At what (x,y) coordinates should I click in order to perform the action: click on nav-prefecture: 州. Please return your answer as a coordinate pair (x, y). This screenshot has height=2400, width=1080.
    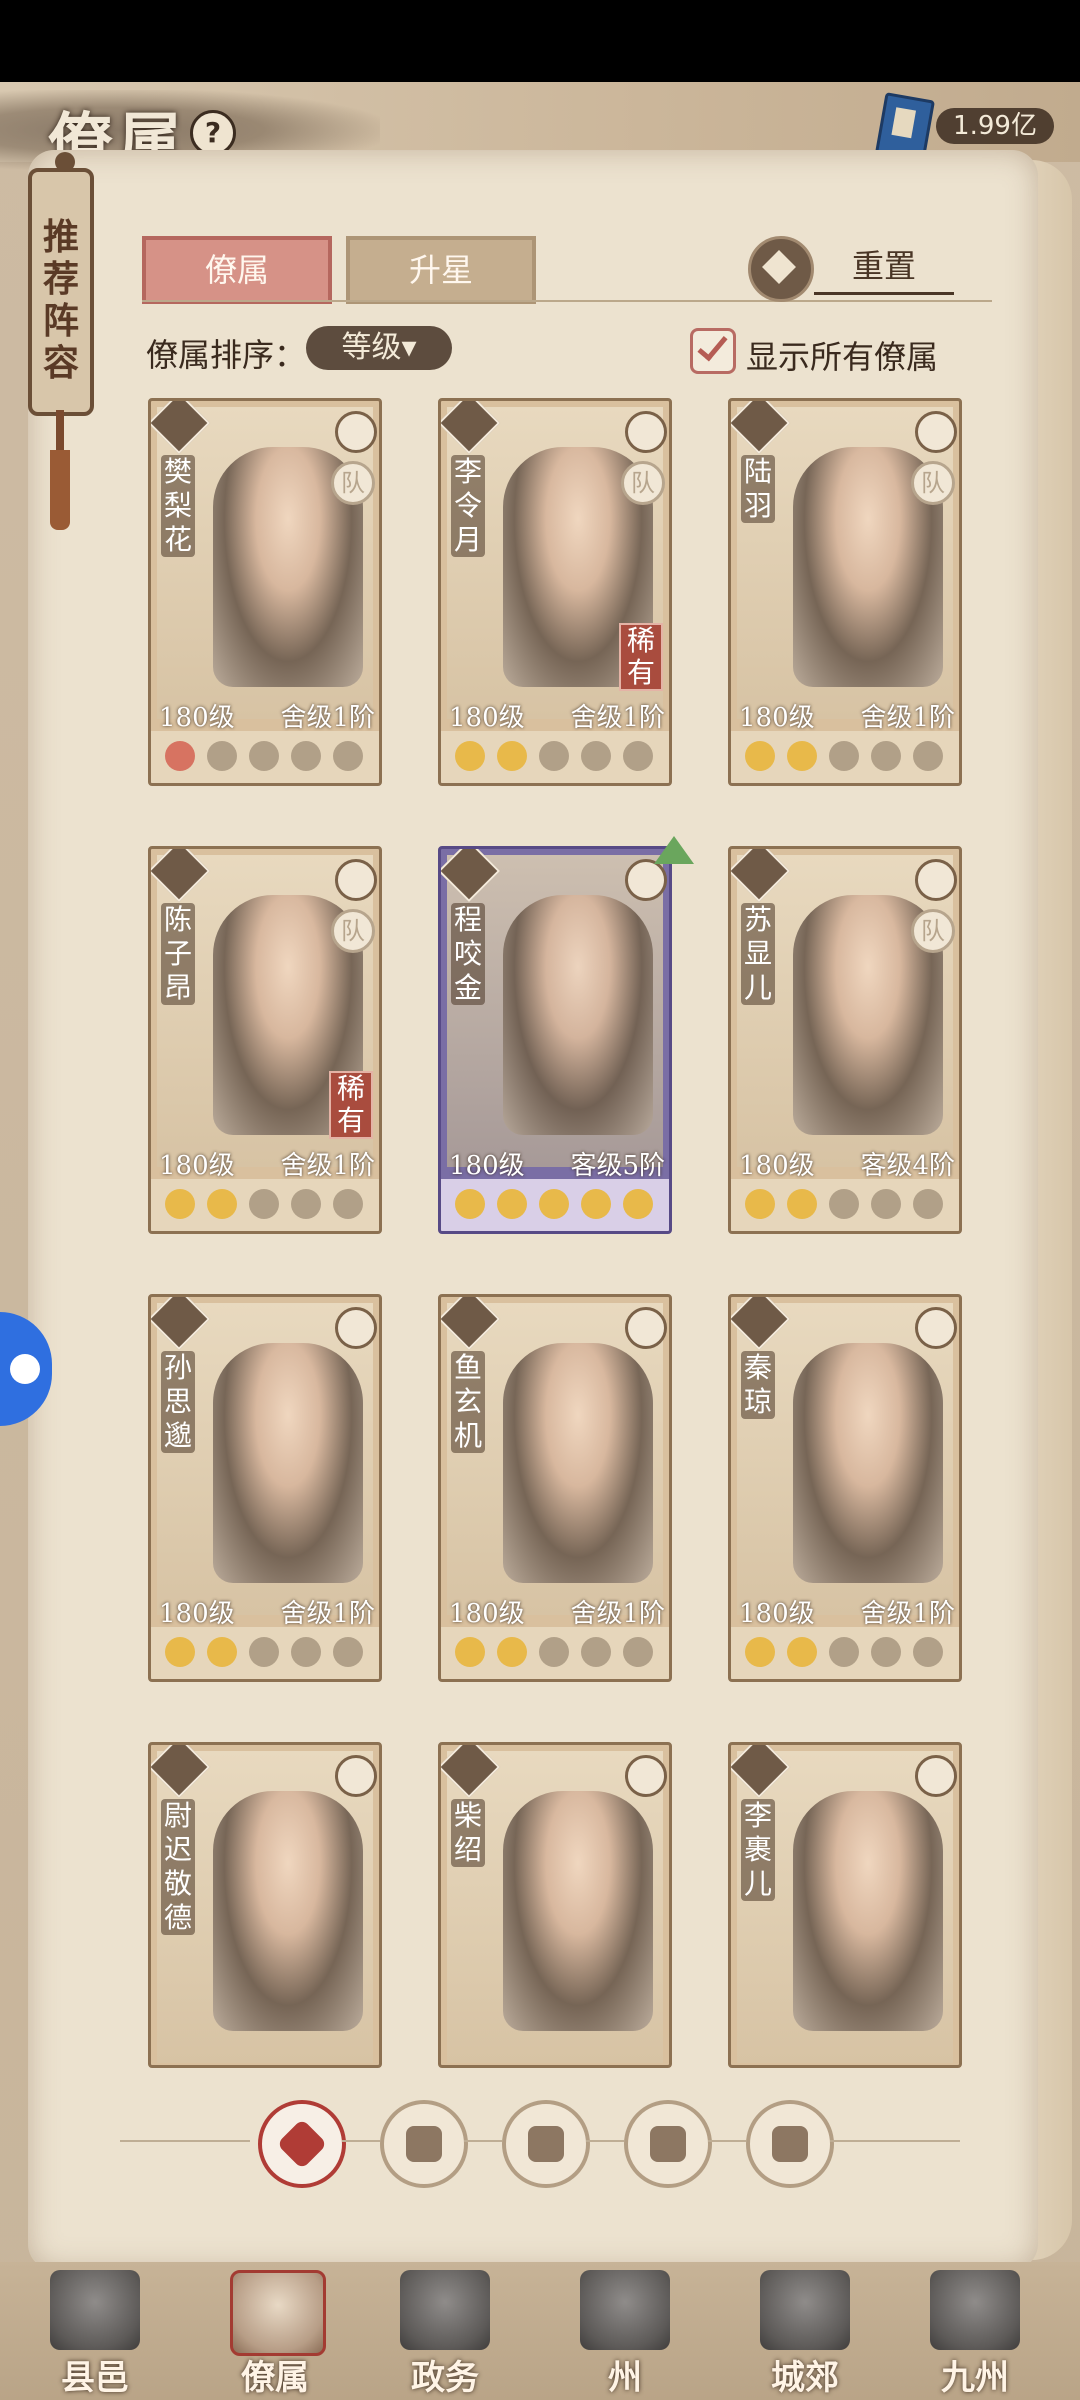
    Looking at the image, I should click on (625, 2334).